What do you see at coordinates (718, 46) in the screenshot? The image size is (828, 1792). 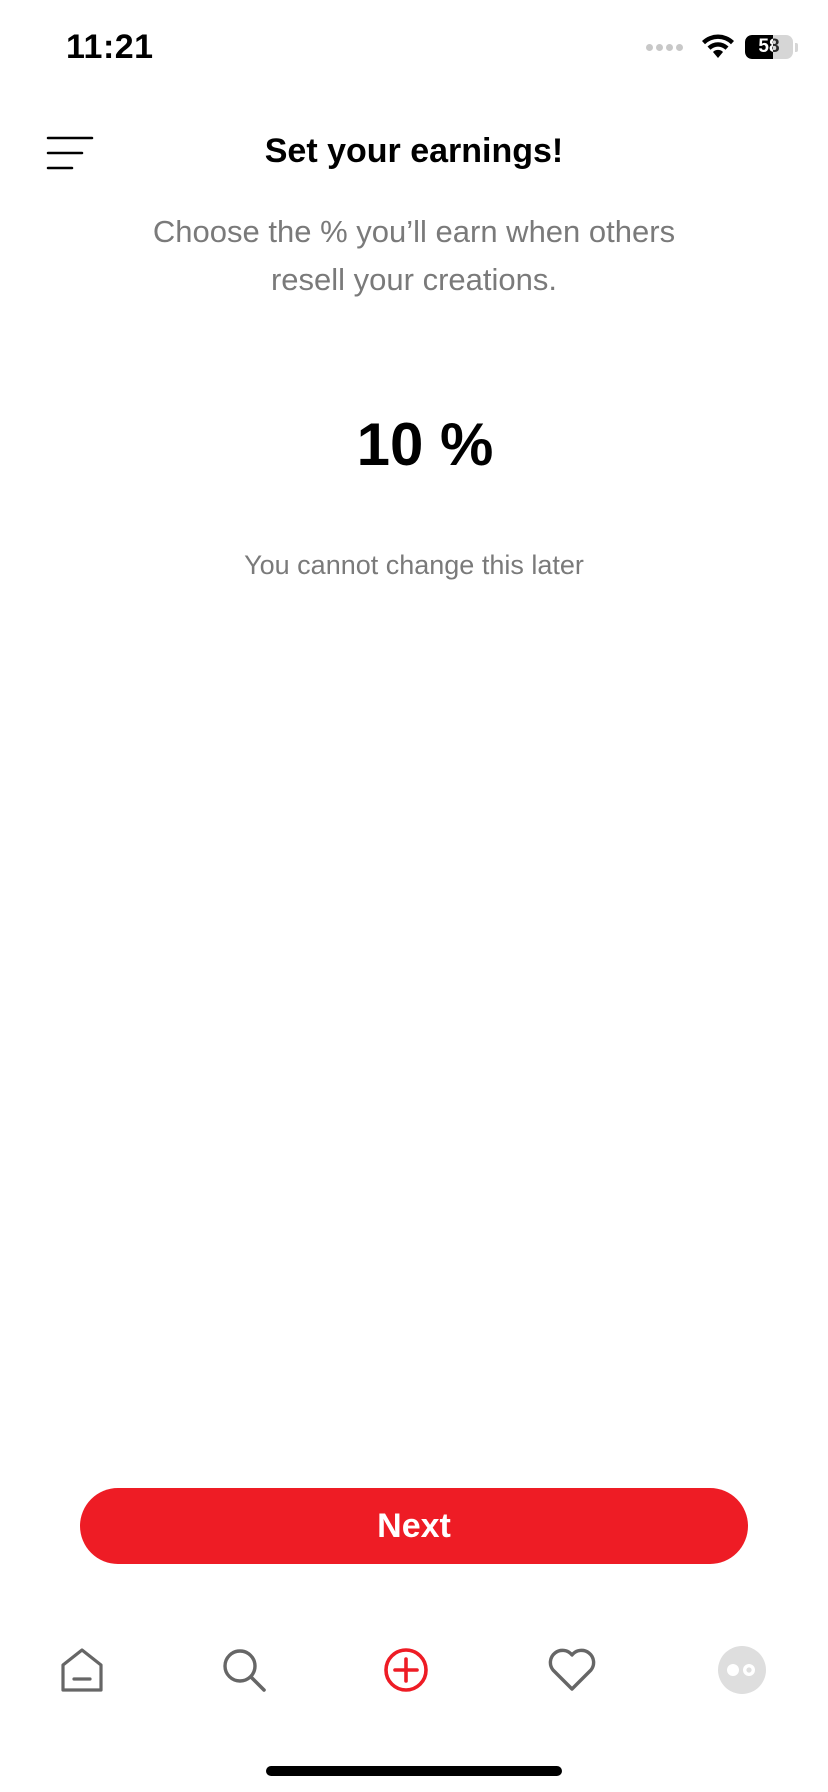 I see `wifi-icon` at bounding box center [718, 46].